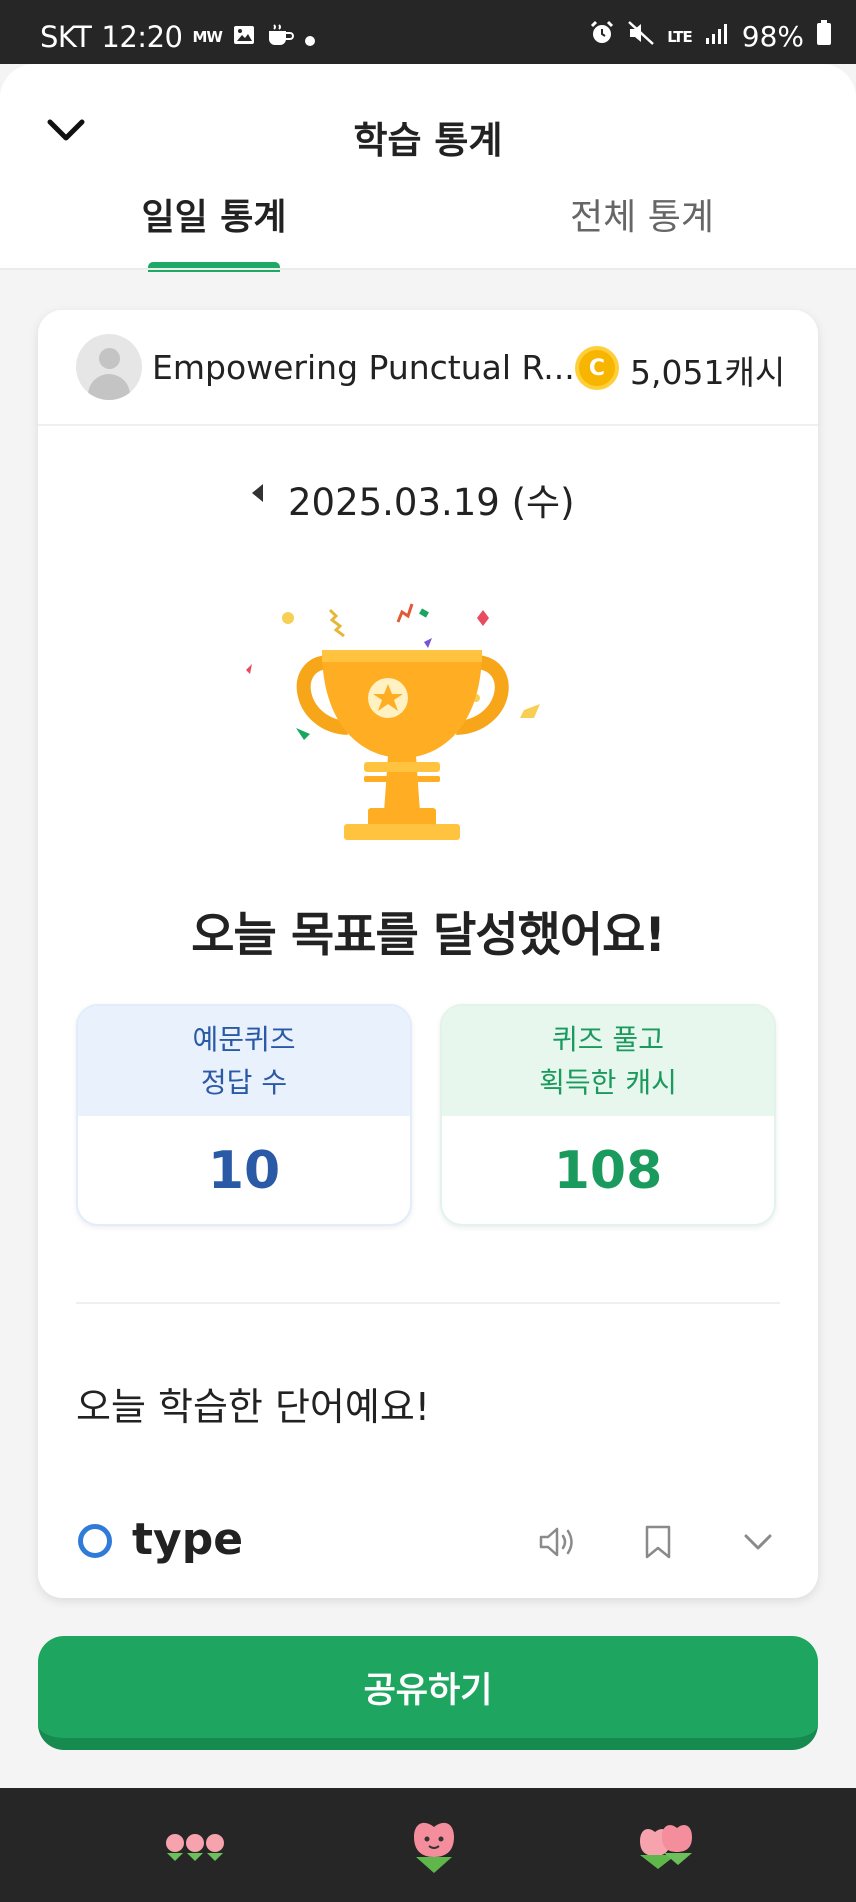 The image size is (856, 1902). I want to click on stat-label-line2: 정답 수, so click(244, 1082).